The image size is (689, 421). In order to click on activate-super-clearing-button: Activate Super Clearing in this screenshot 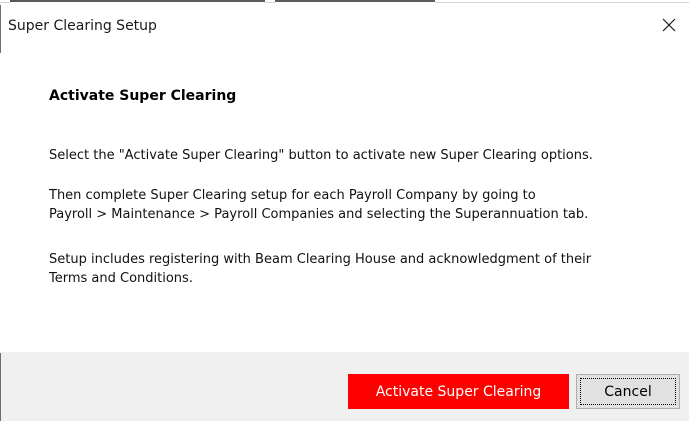, I will do `click(458, 391)`.